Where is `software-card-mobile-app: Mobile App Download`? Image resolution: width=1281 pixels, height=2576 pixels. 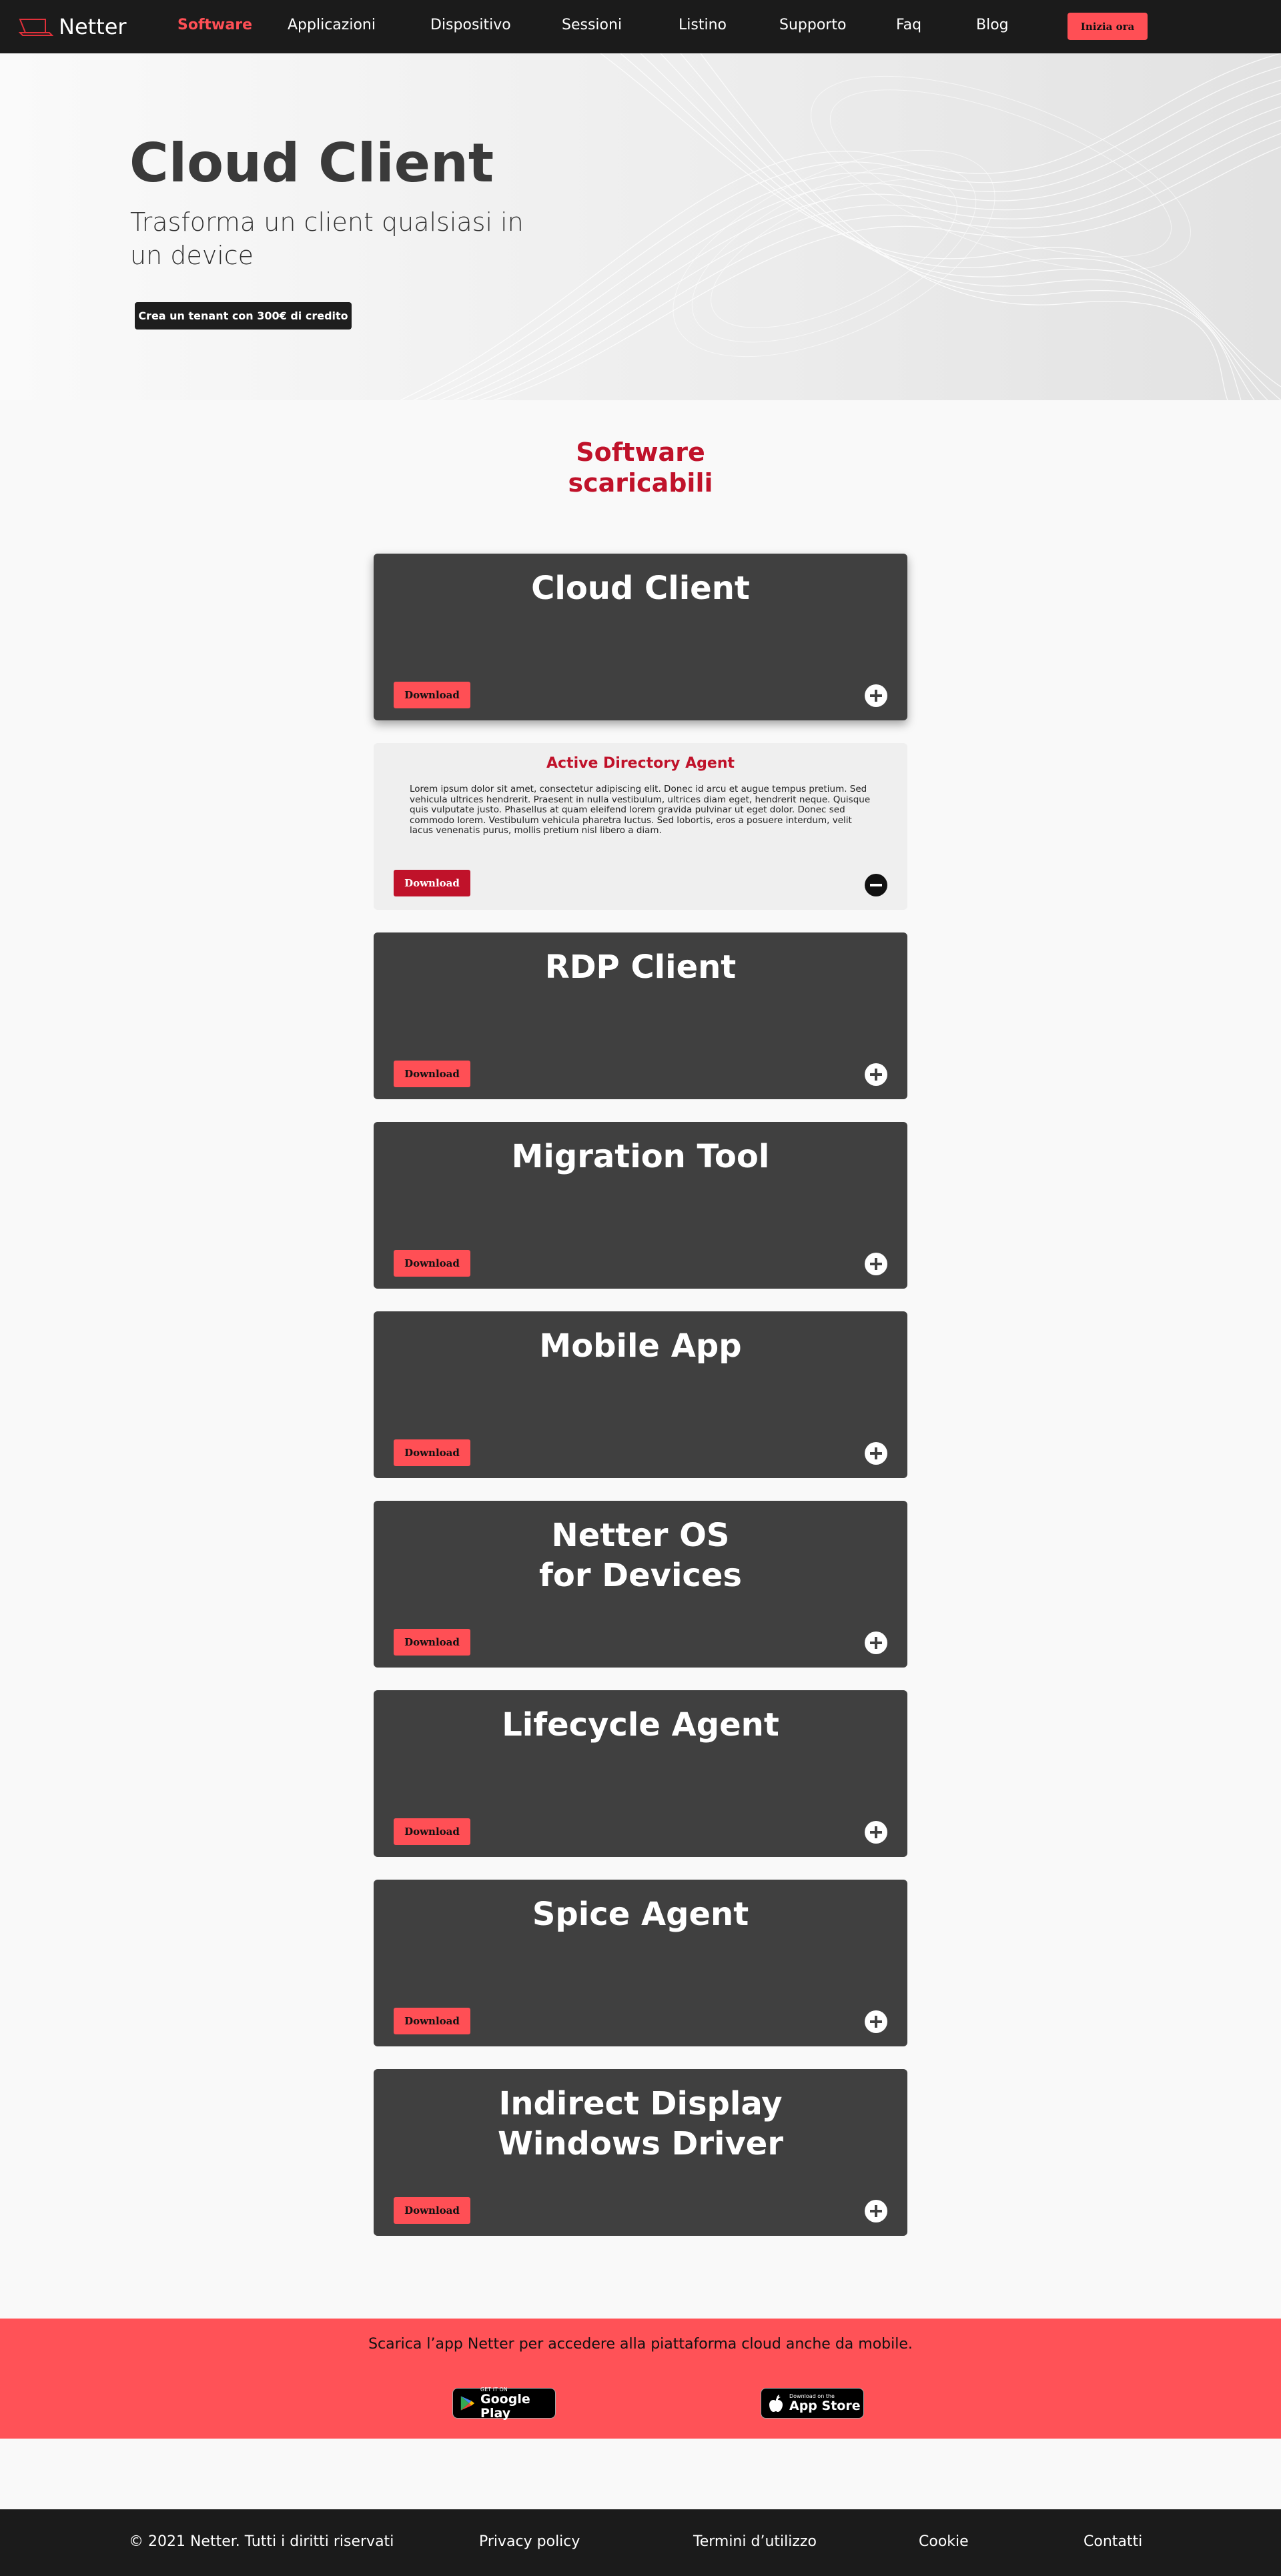
software-card-mobile-app: Mobile App Download is located at coordinates (641, 1394).